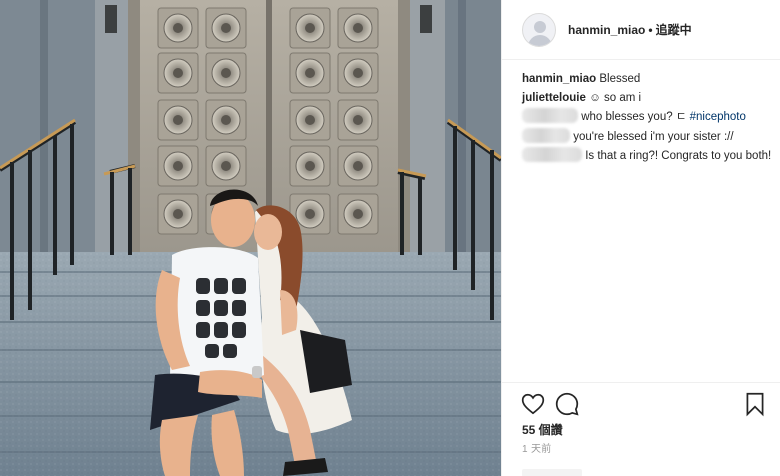 Image resolution: width=780 pixels, height=476 pixels. Describe the element at coordinates (542, 429) in the screenshot. I see `likes-count: 55 個讚` at that location.